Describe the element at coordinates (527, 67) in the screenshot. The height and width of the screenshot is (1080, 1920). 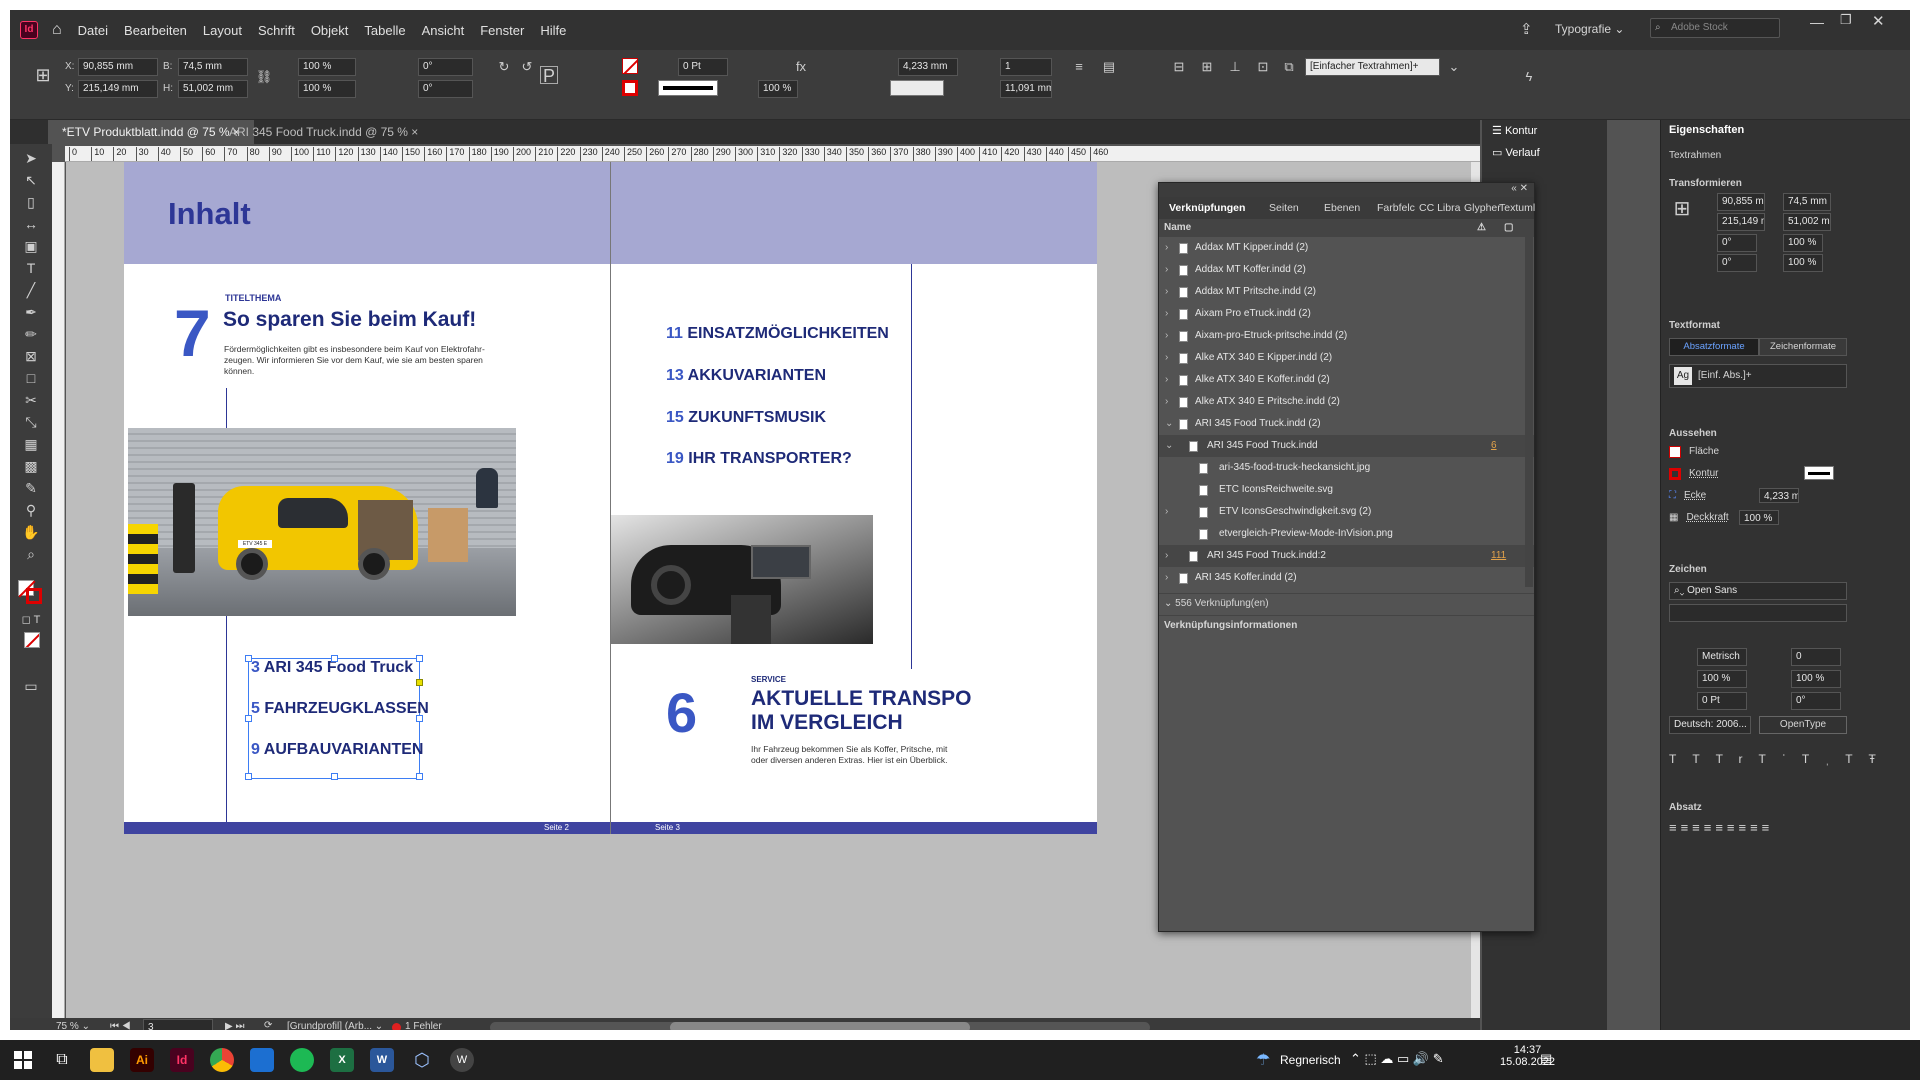
I see `rotate-ccw-icon: ↺` at that location.